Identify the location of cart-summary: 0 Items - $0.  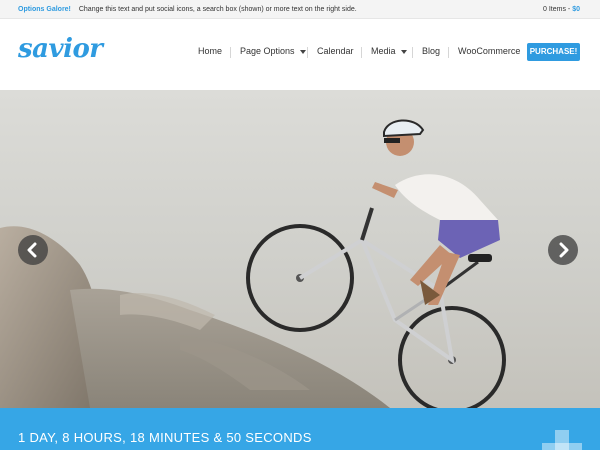
(561, 9).